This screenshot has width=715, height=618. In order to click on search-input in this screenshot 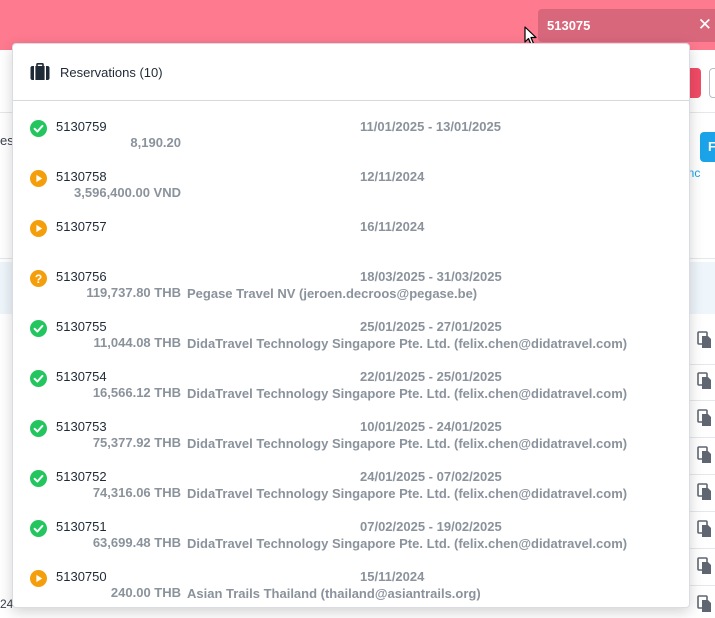, I will do `click(622, 25)`.